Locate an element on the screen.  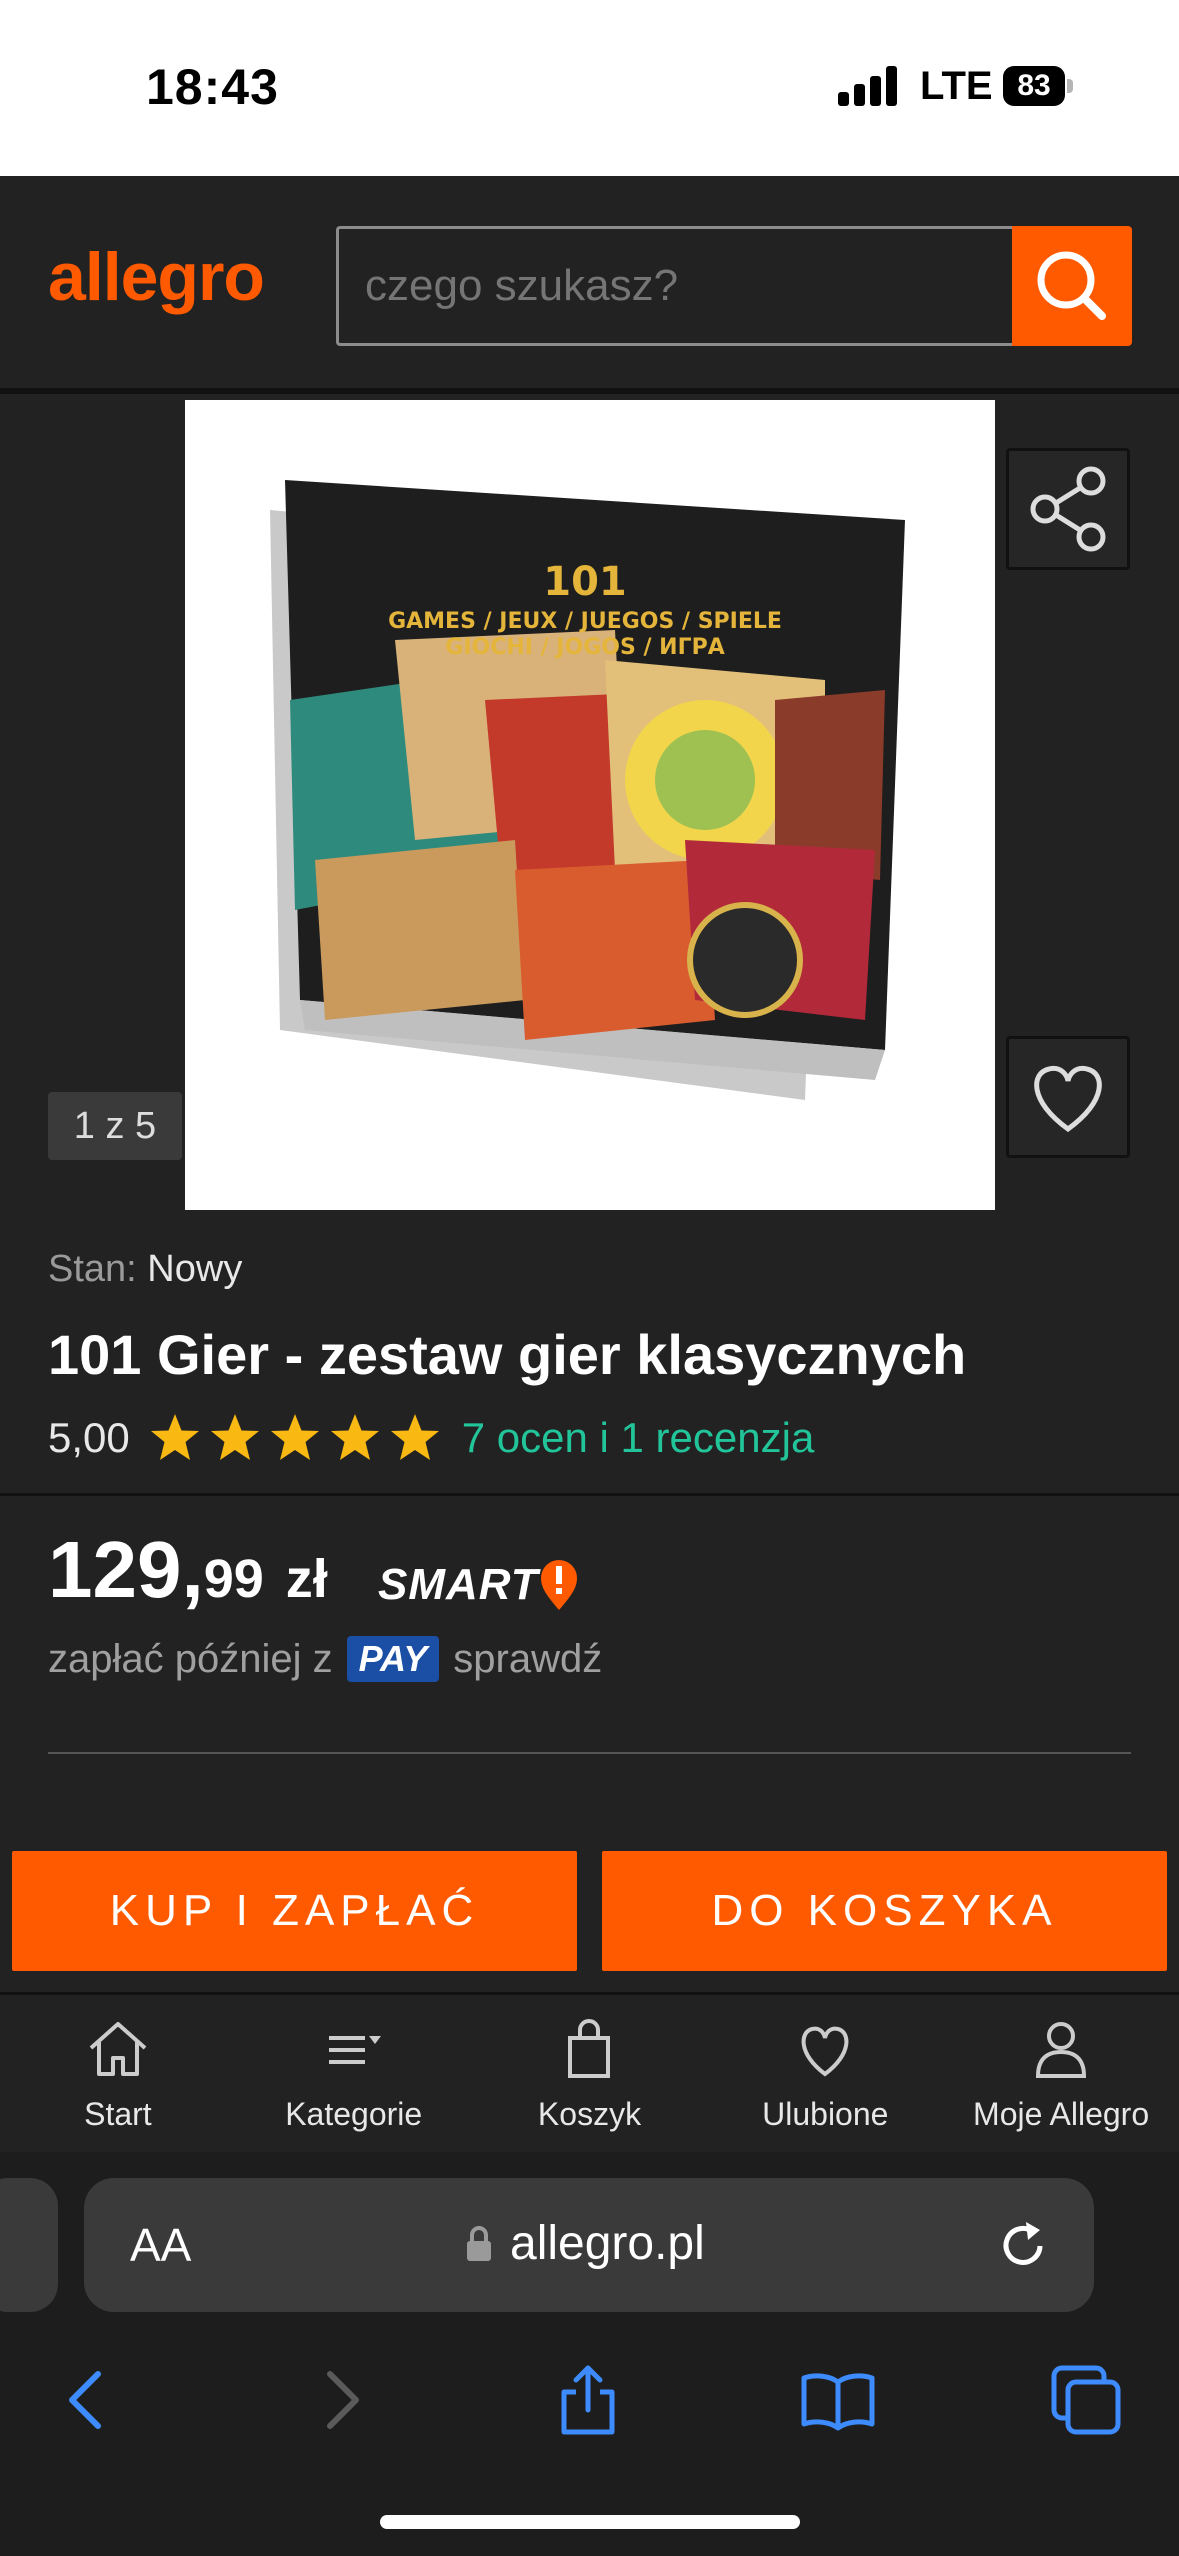
paylater-check-link: sprawdź is located at coordinates (527, 1659).